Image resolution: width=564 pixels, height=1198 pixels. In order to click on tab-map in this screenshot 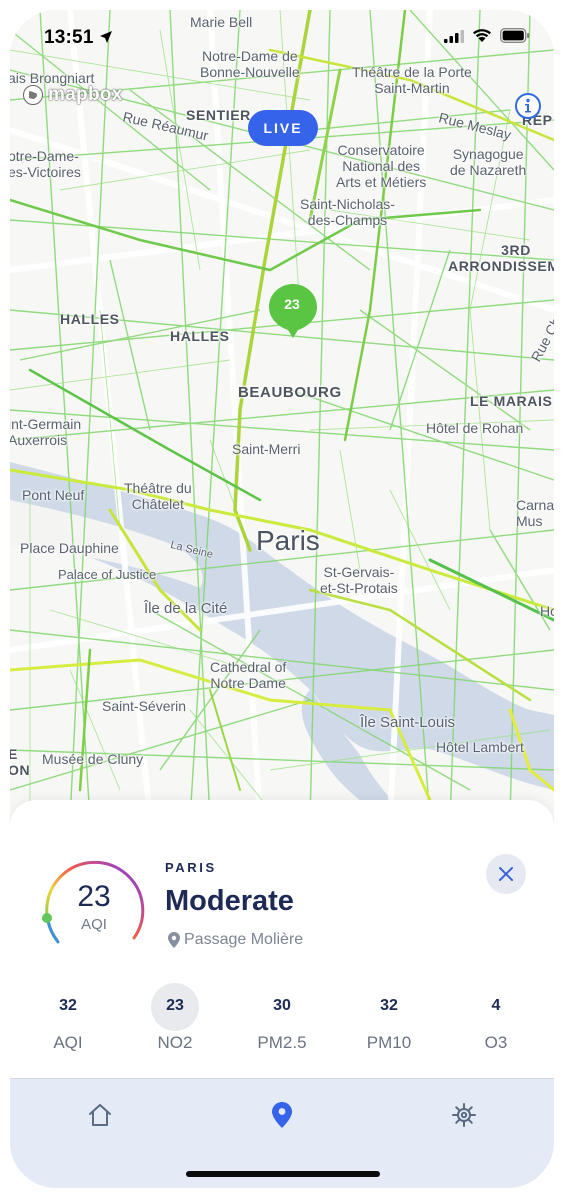, I will do `click(282, 1115)`.